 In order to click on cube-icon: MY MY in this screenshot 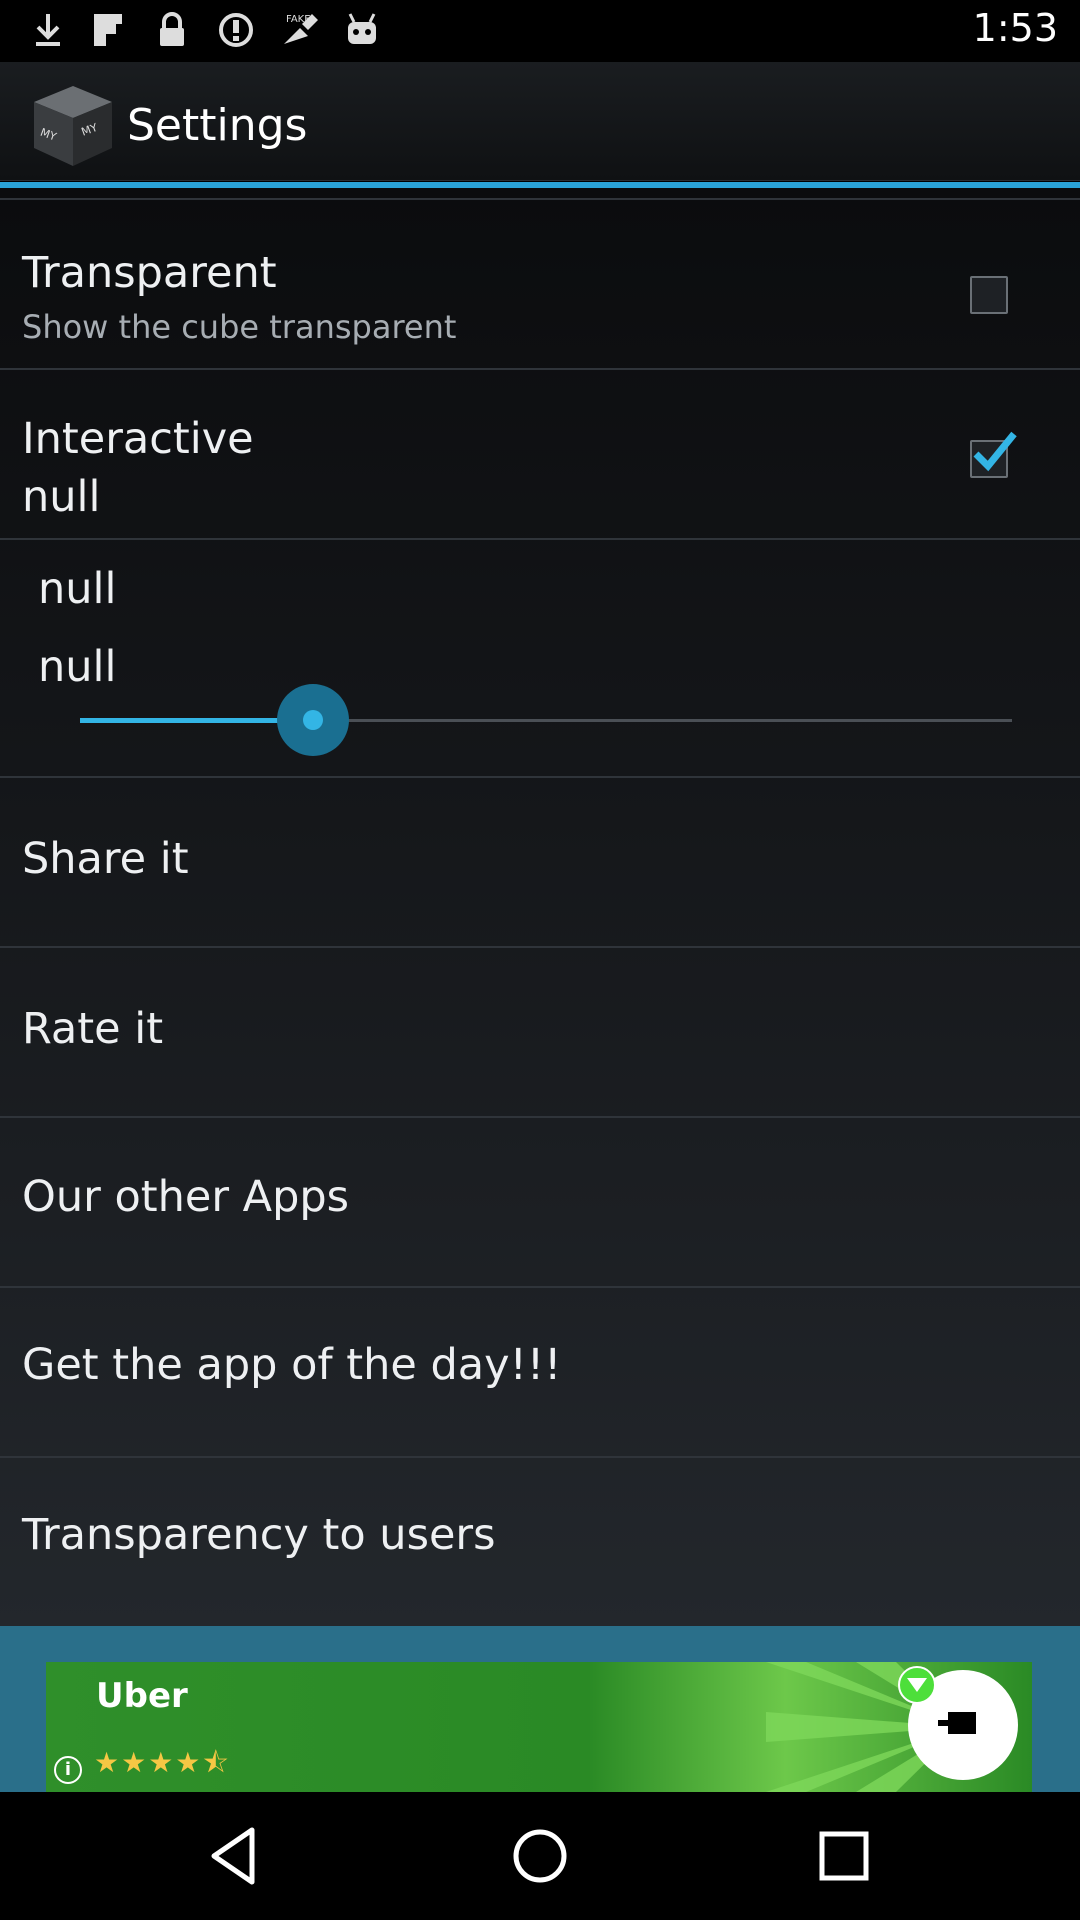, I will do `click(73, 125)`.